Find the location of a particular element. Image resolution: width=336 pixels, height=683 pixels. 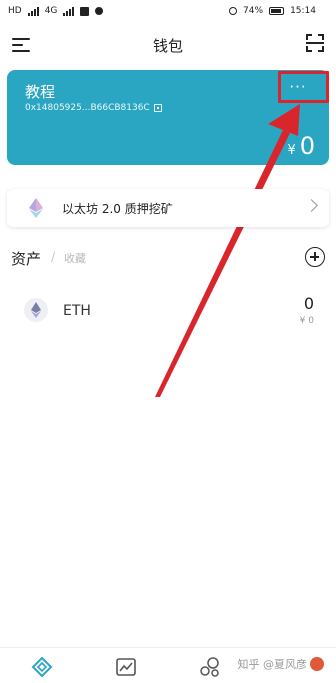

discover-bubbles-icon is located at coordinates (210, 667).